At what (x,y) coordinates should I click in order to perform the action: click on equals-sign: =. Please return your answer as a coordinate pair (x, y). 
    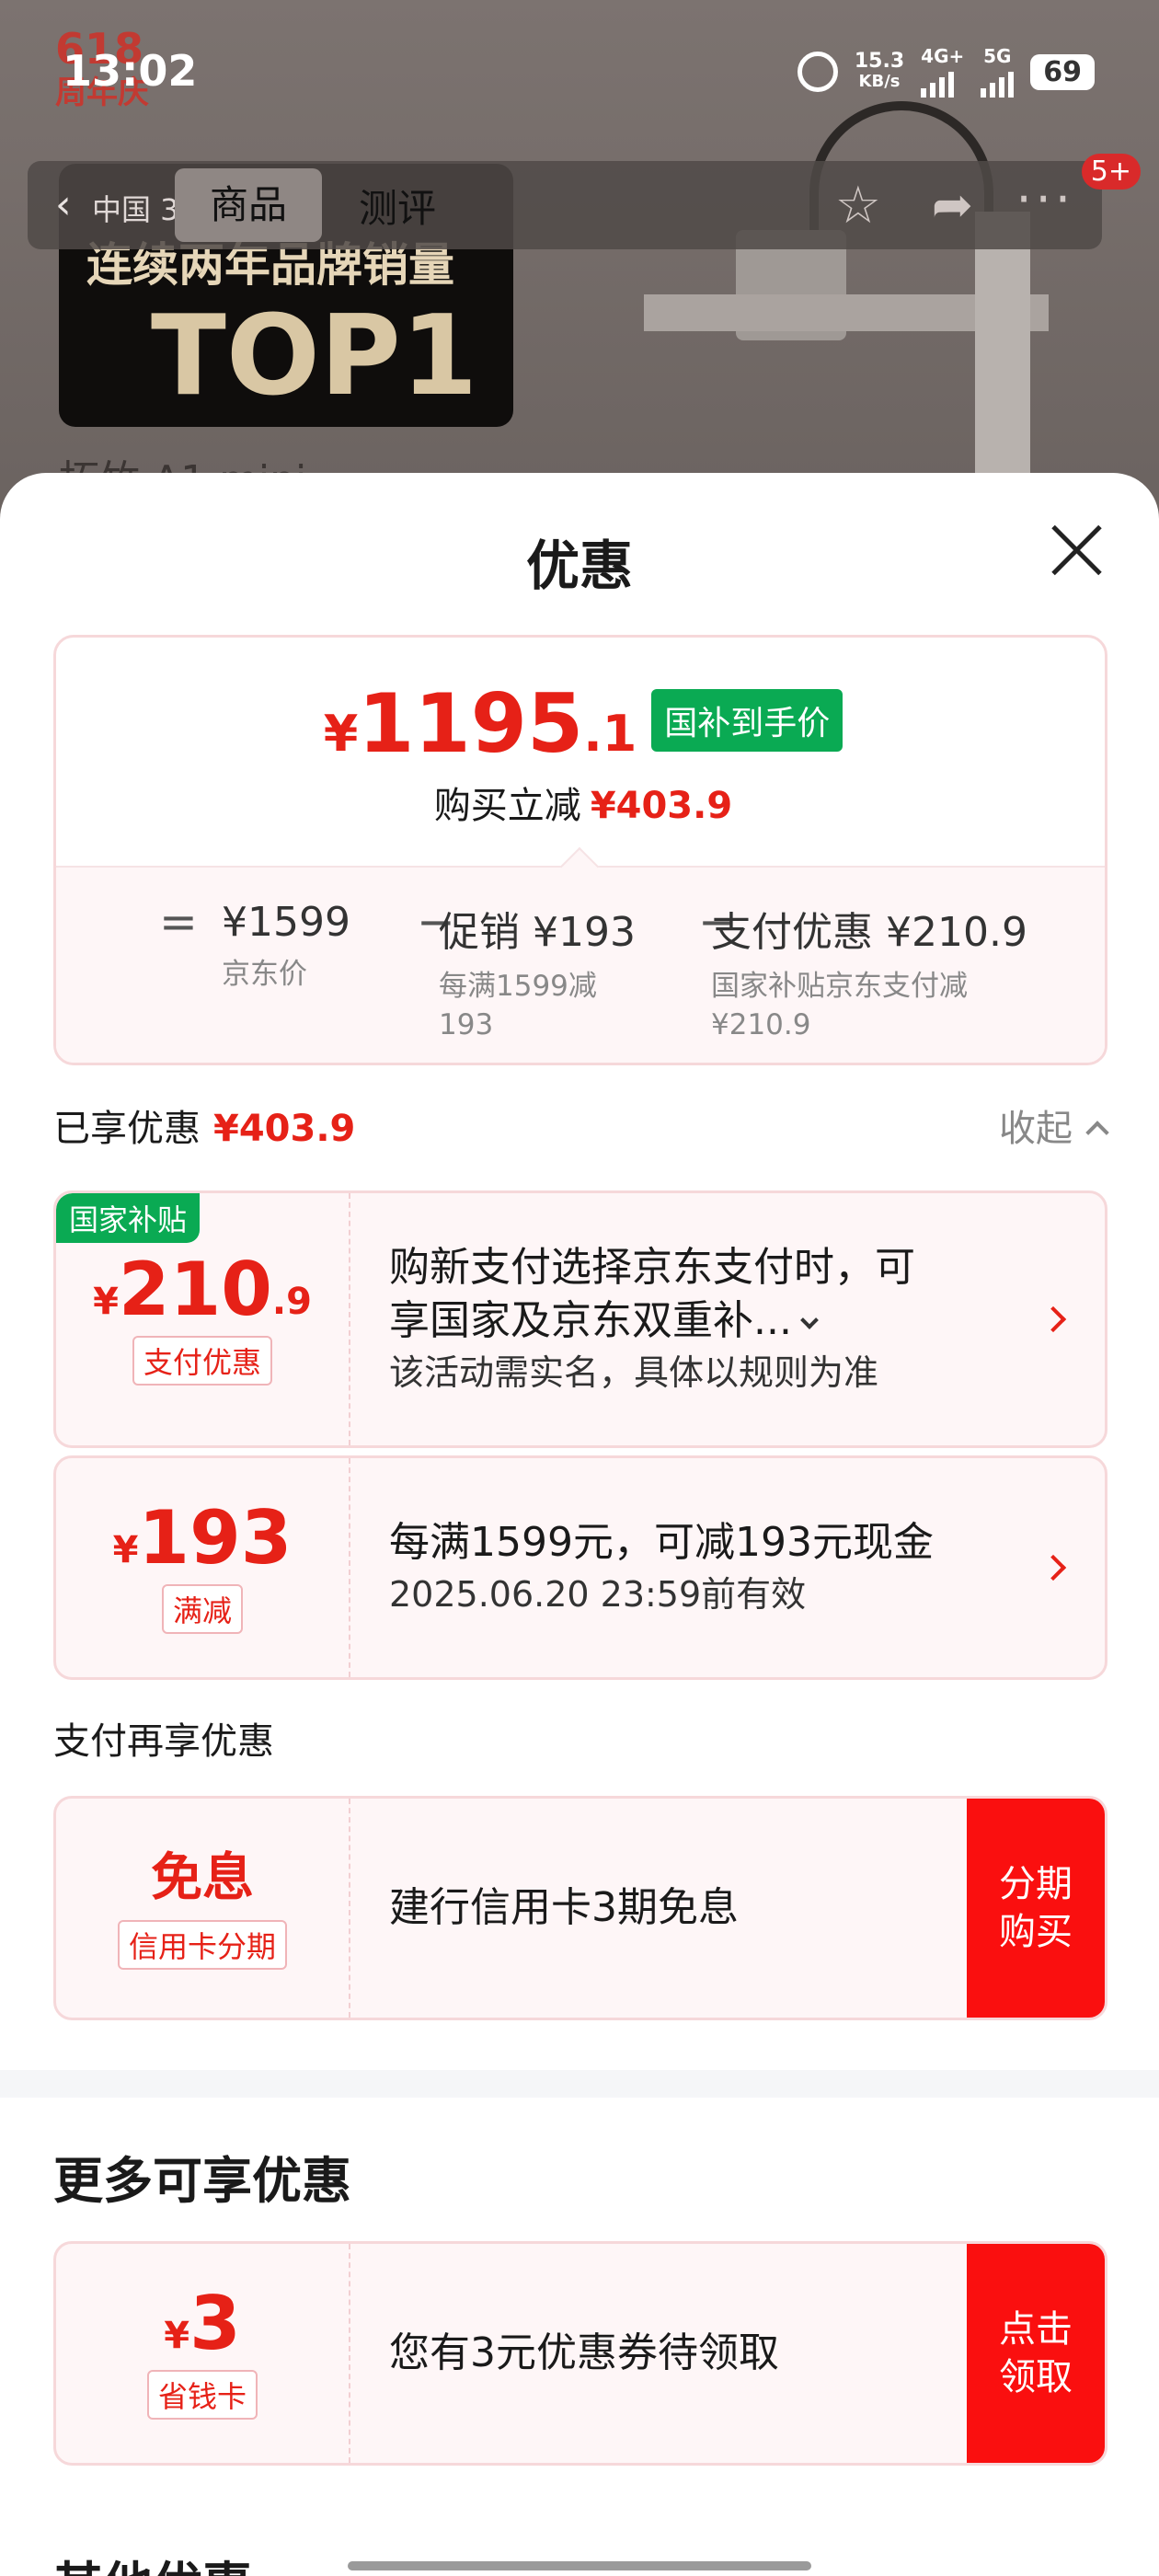
    Looking at the image, I should click on (178, 922).